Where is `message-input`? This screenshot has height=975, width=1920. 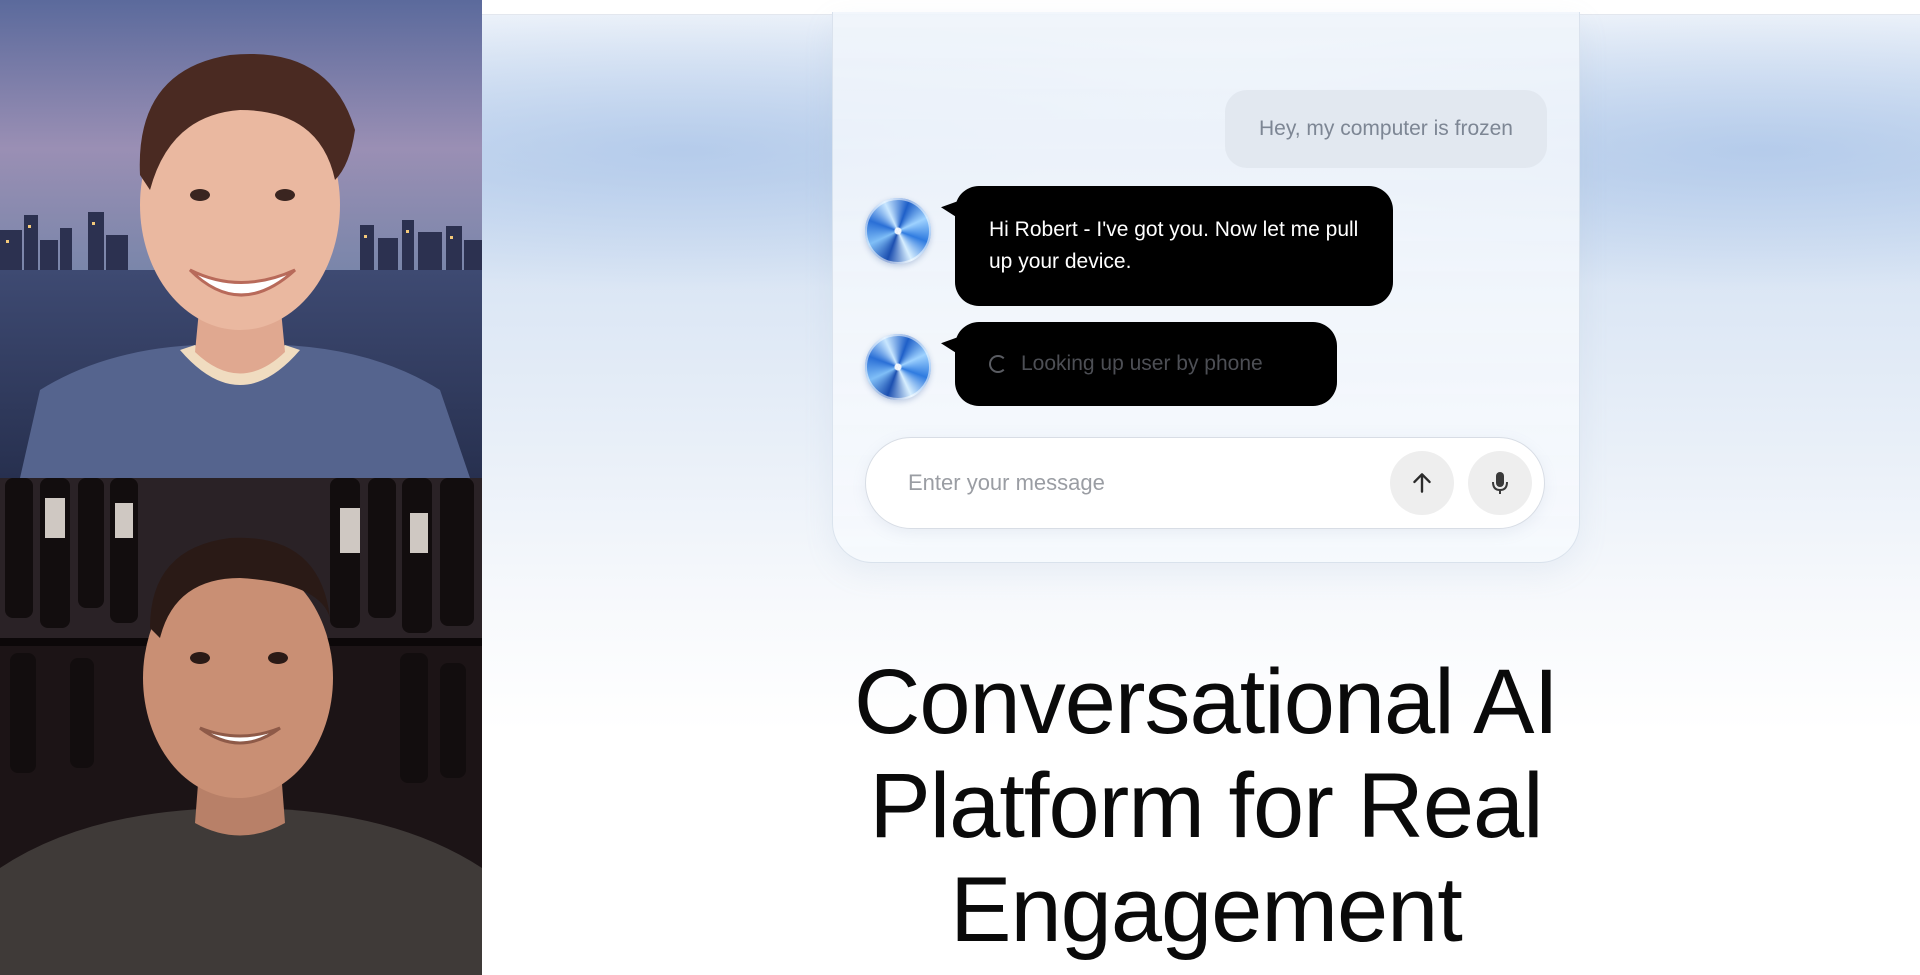 message-input is located at coordinates (1141, 483).